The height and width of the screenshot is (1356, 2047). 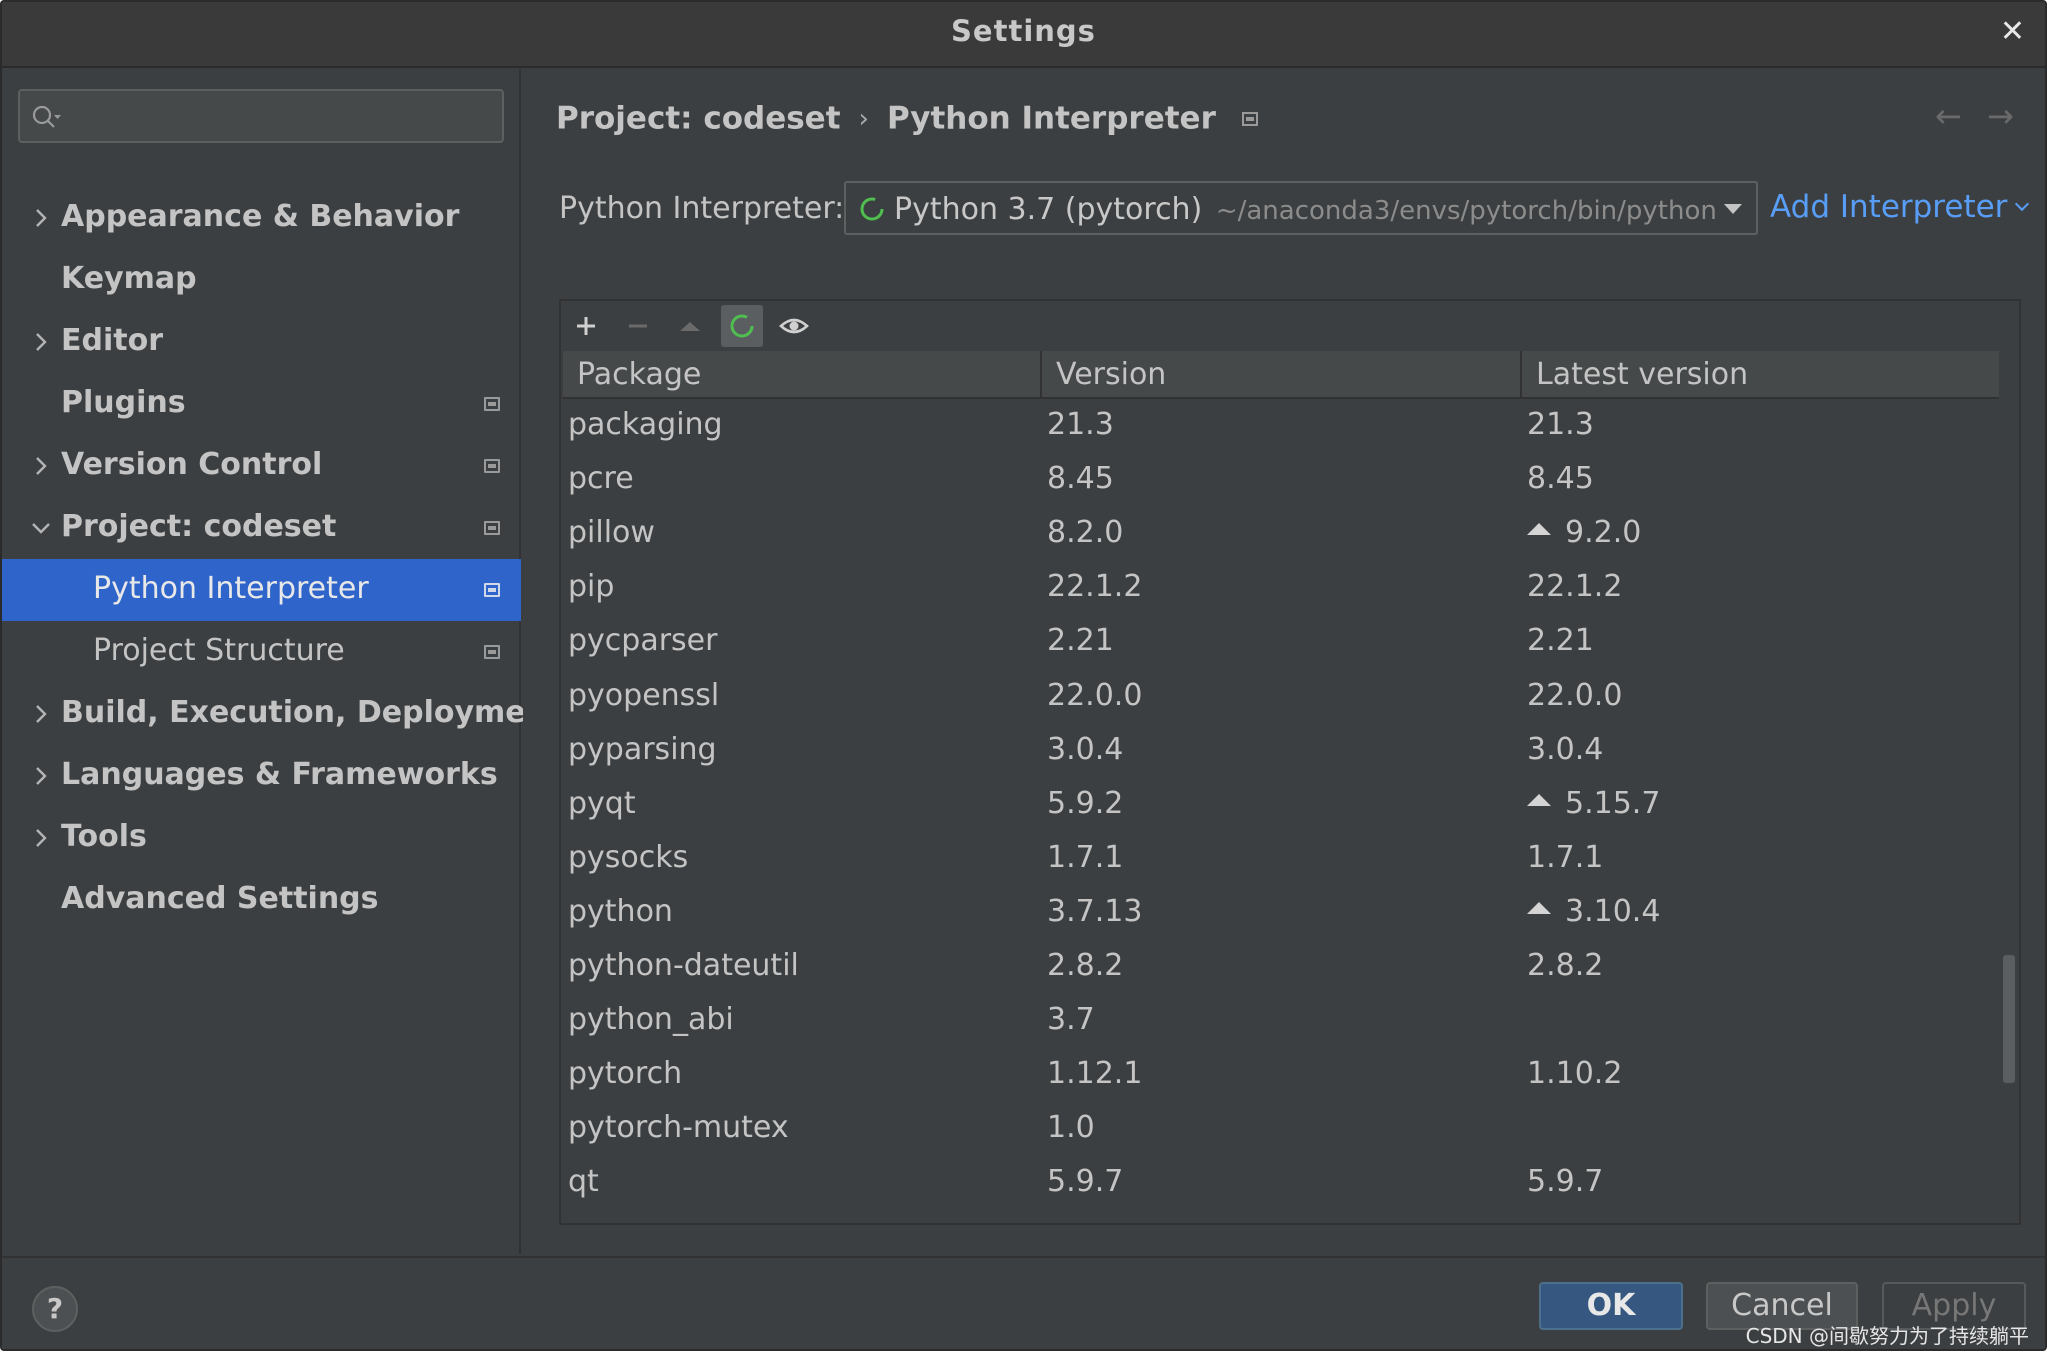 I want to click on package-name: pillow, so click(x=611, y=532).